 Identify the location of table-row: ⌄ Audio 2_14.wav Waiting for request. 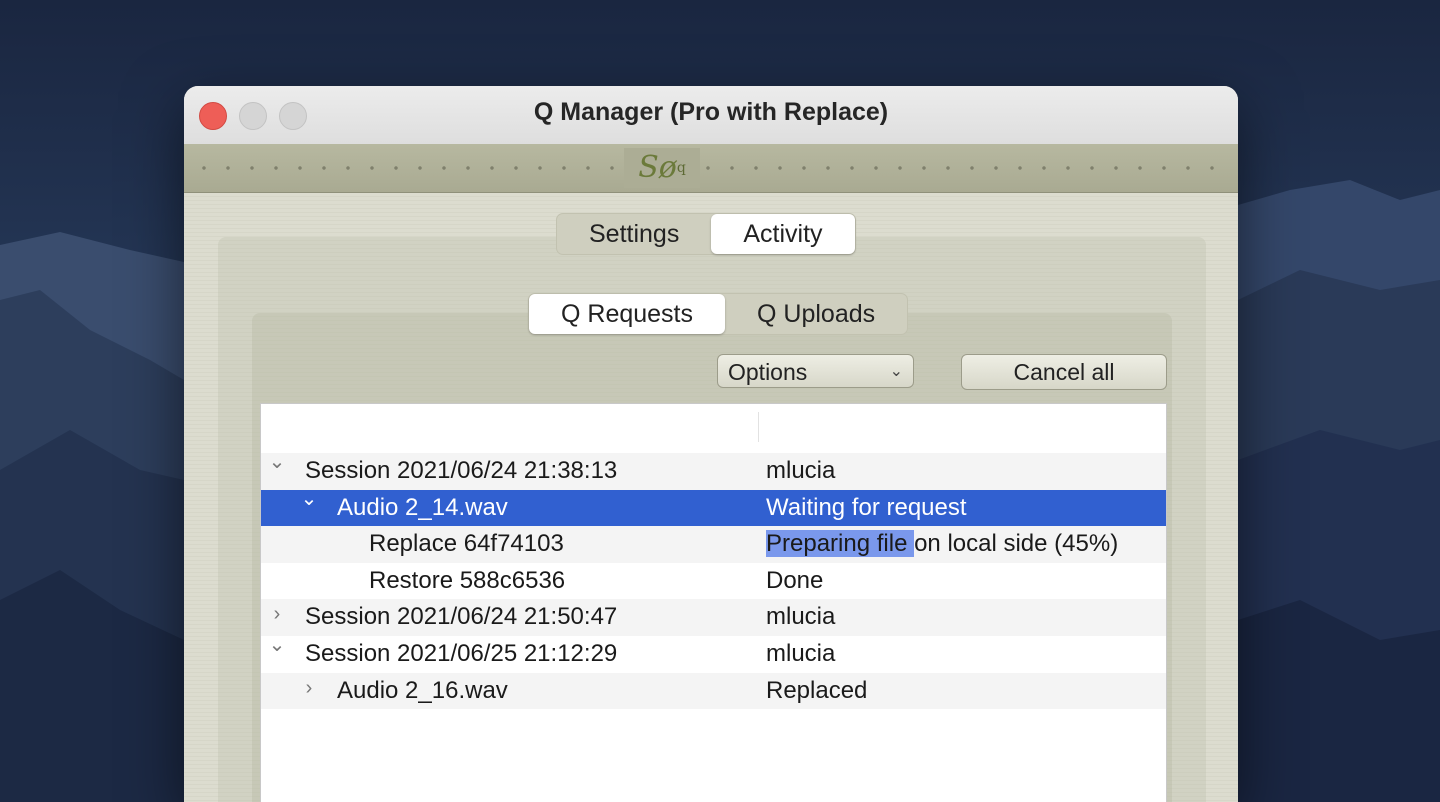
(713, 507).